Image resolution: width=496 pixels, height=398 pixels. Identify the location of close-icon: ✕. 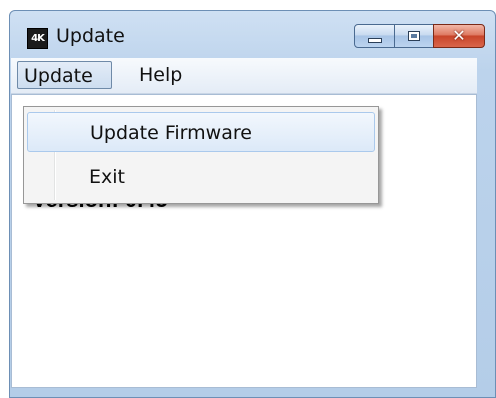
(459, 35).